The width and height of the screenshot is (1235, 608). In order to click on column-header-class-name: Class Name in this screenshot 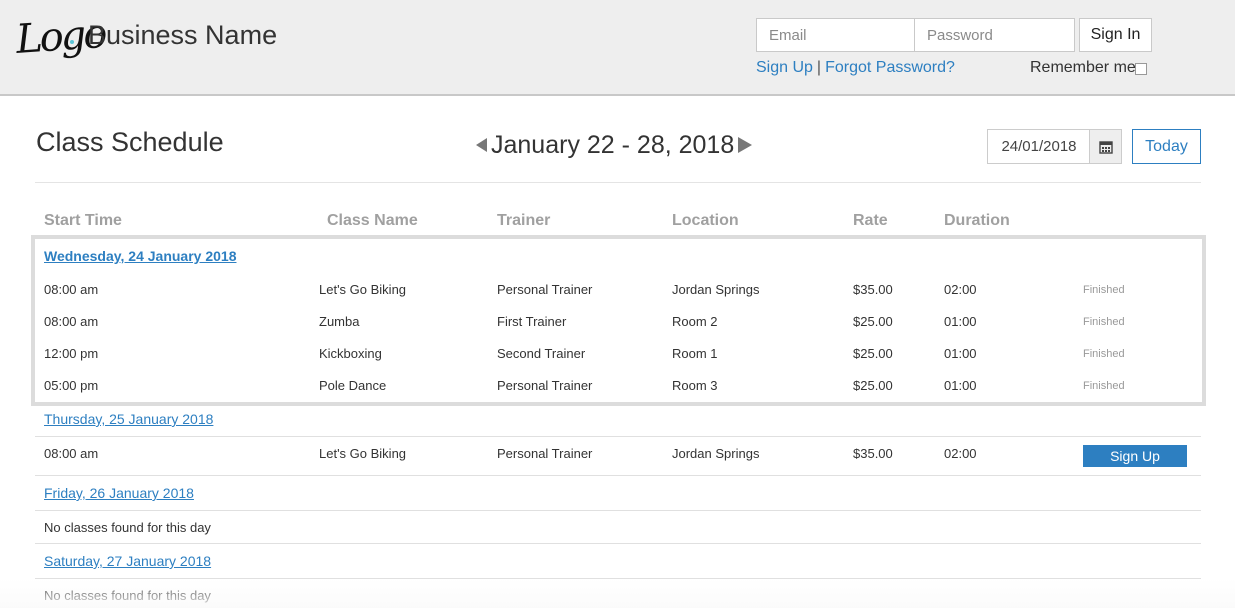, I will do `click(372, 220)`.